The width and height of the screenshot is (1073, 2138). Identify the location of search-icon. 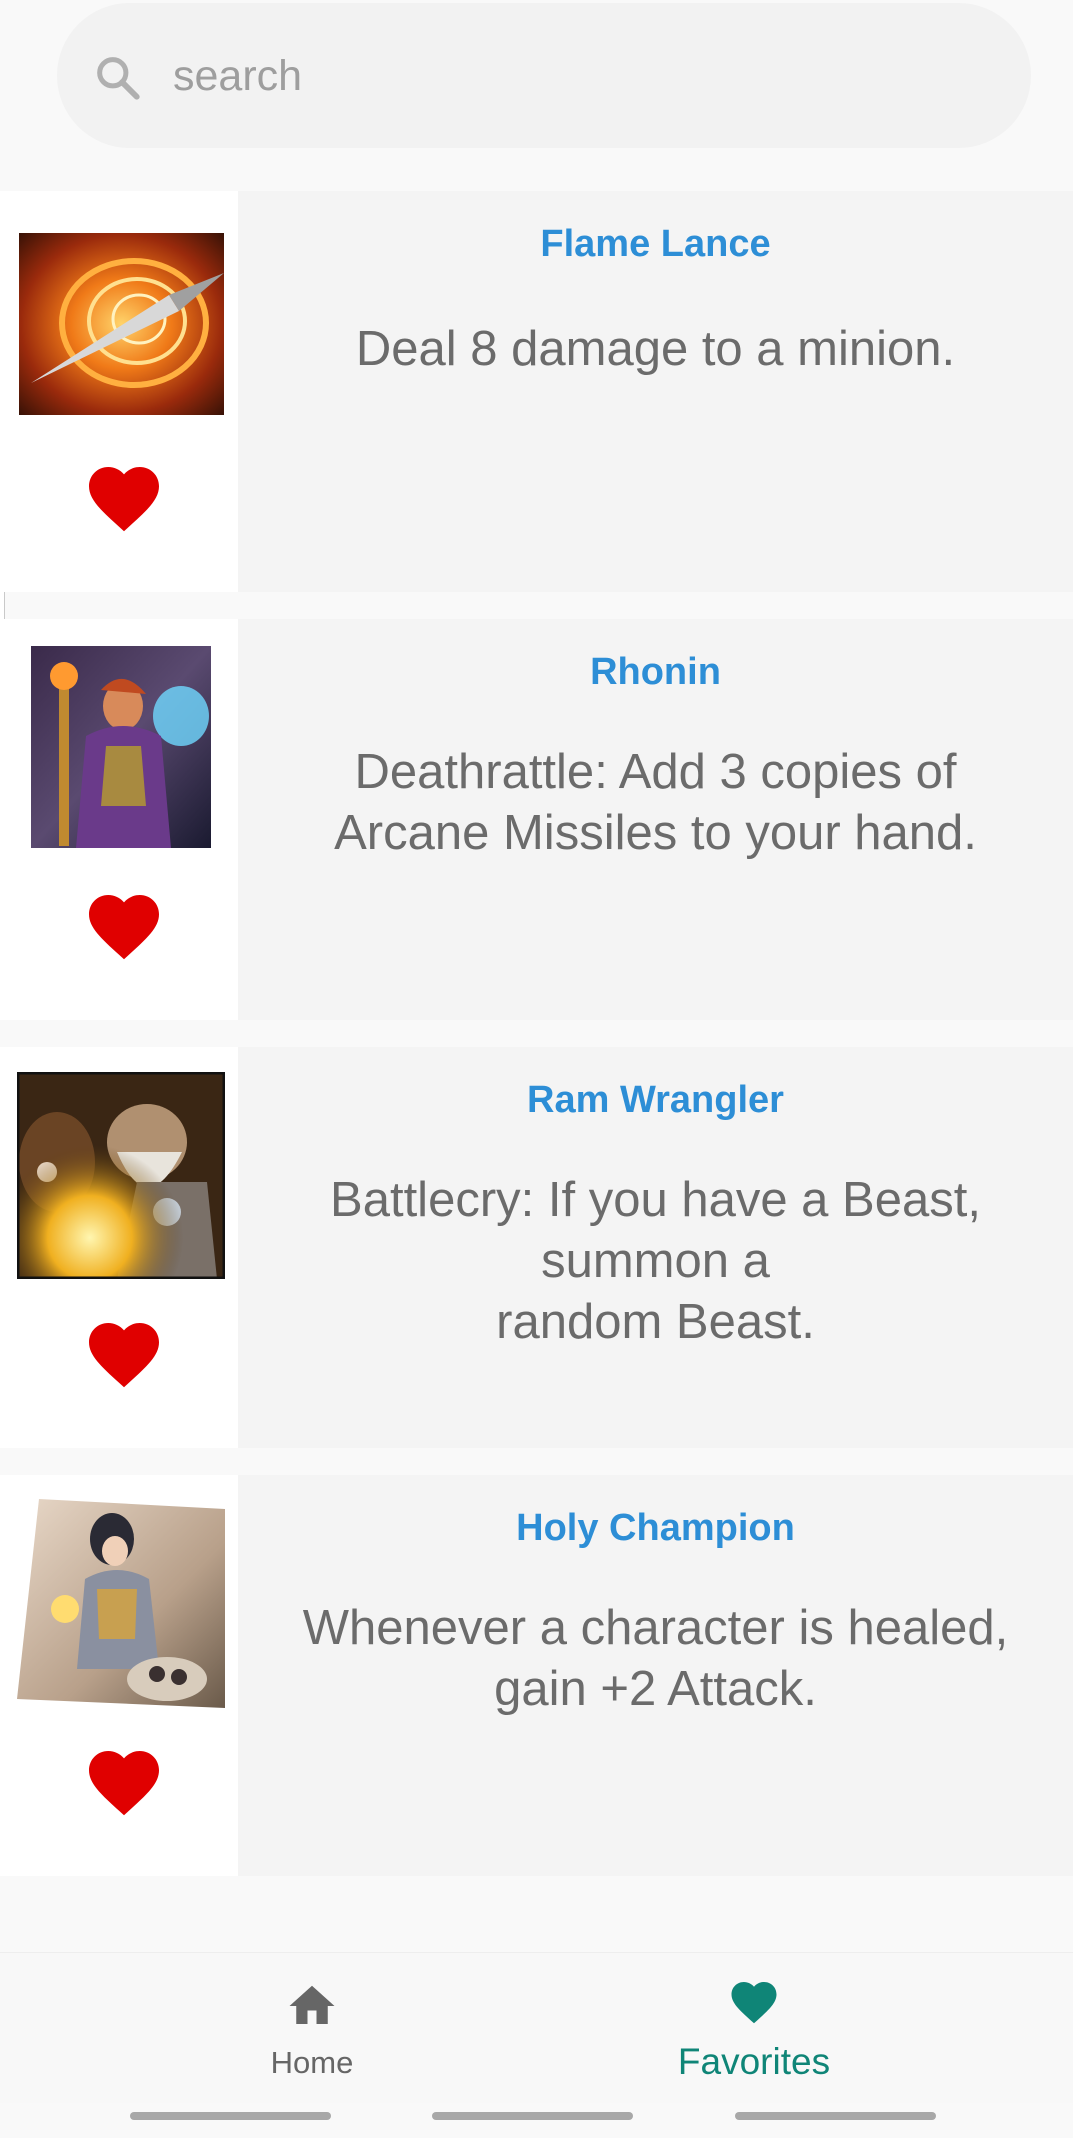
(118, 78).